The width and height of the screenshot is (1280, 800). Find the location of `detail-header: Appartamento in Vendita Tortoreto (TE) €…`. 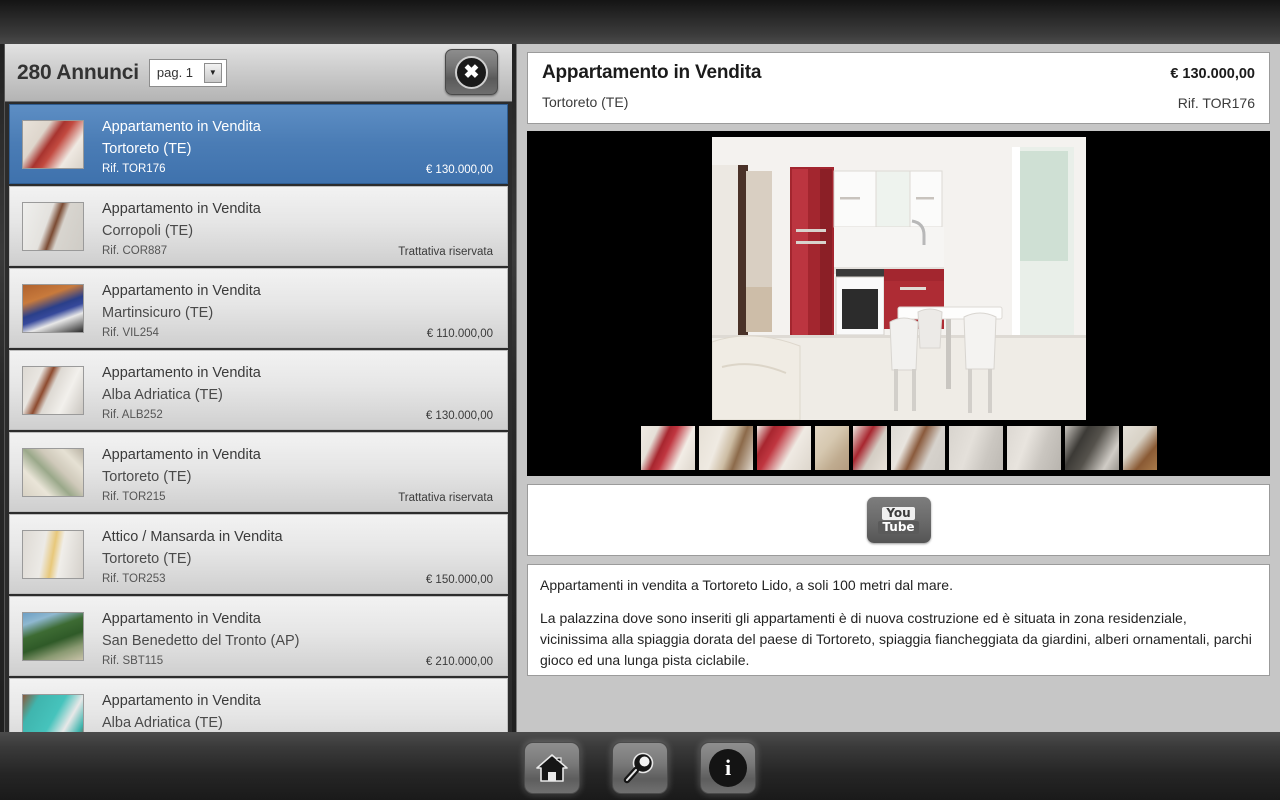

detail-header: Appartamento in Vendita Tortoreto (TE) €… is located at coordinates (898, 88).